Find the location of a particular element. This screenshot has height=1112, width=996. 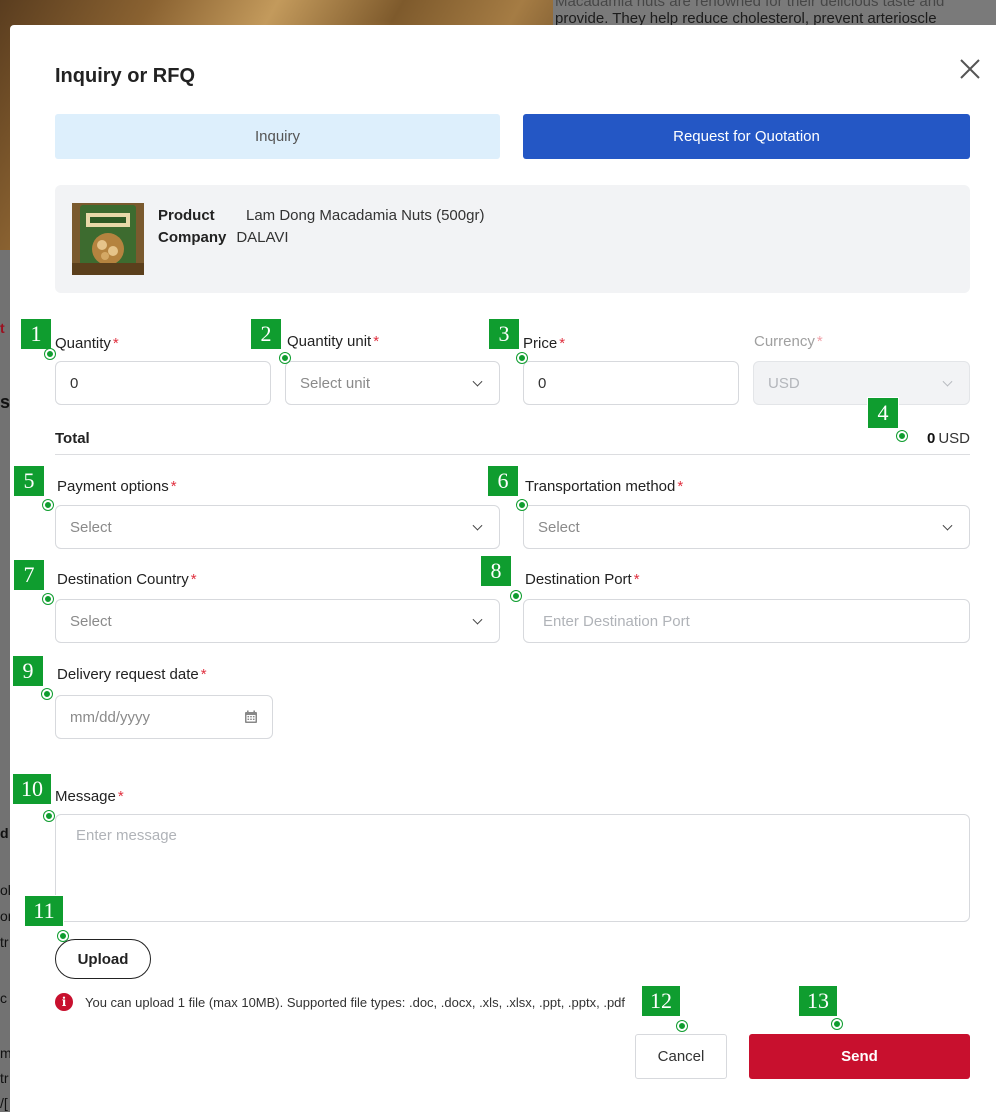

tab-request-for-quotation: Request for Quotation is located at coordinates (746, 136).